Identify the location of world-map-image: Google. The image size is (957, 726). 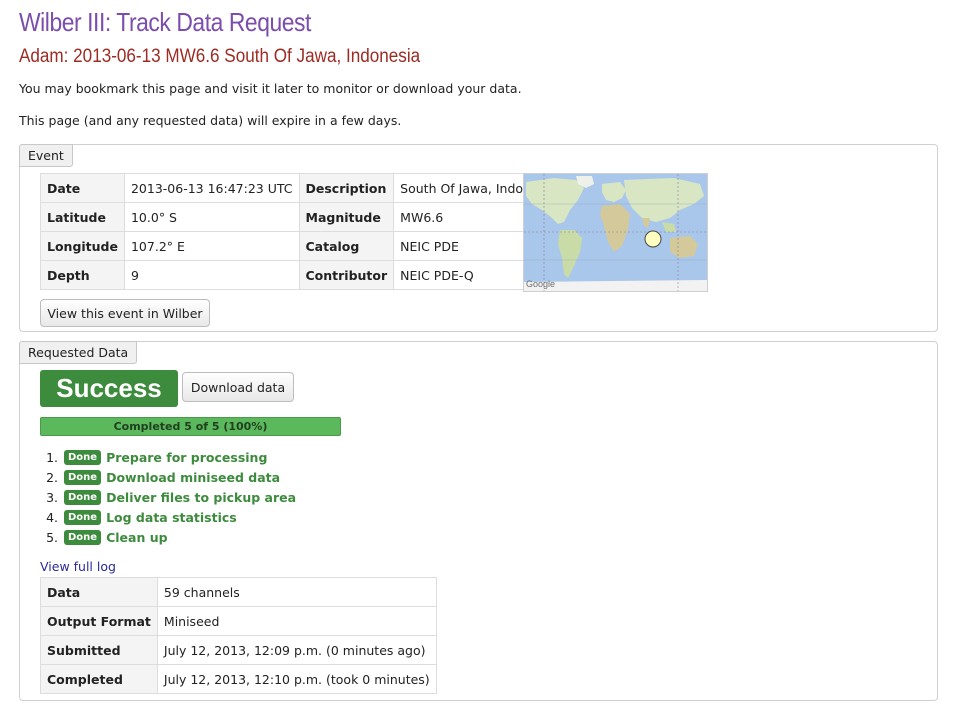
(615, 232).